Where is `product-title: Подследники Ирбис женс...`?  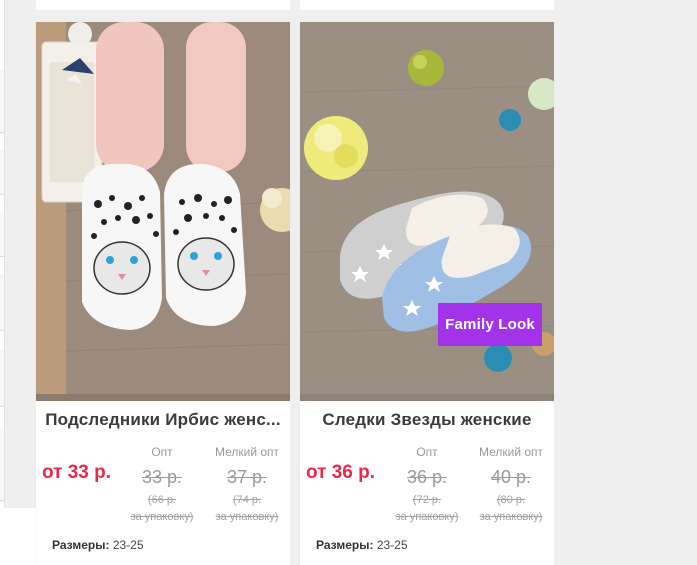 product-title: Подследники Ирбис женс... is located at coordinates (163, 420).